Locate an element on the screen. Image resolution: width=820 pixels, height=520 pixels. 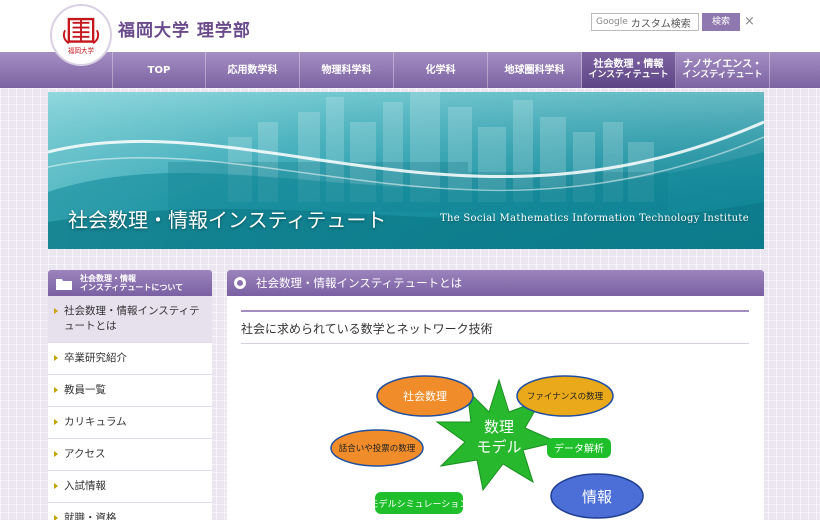
node-data-analysis-label: データ解析 is located at coordinates (579, 448).